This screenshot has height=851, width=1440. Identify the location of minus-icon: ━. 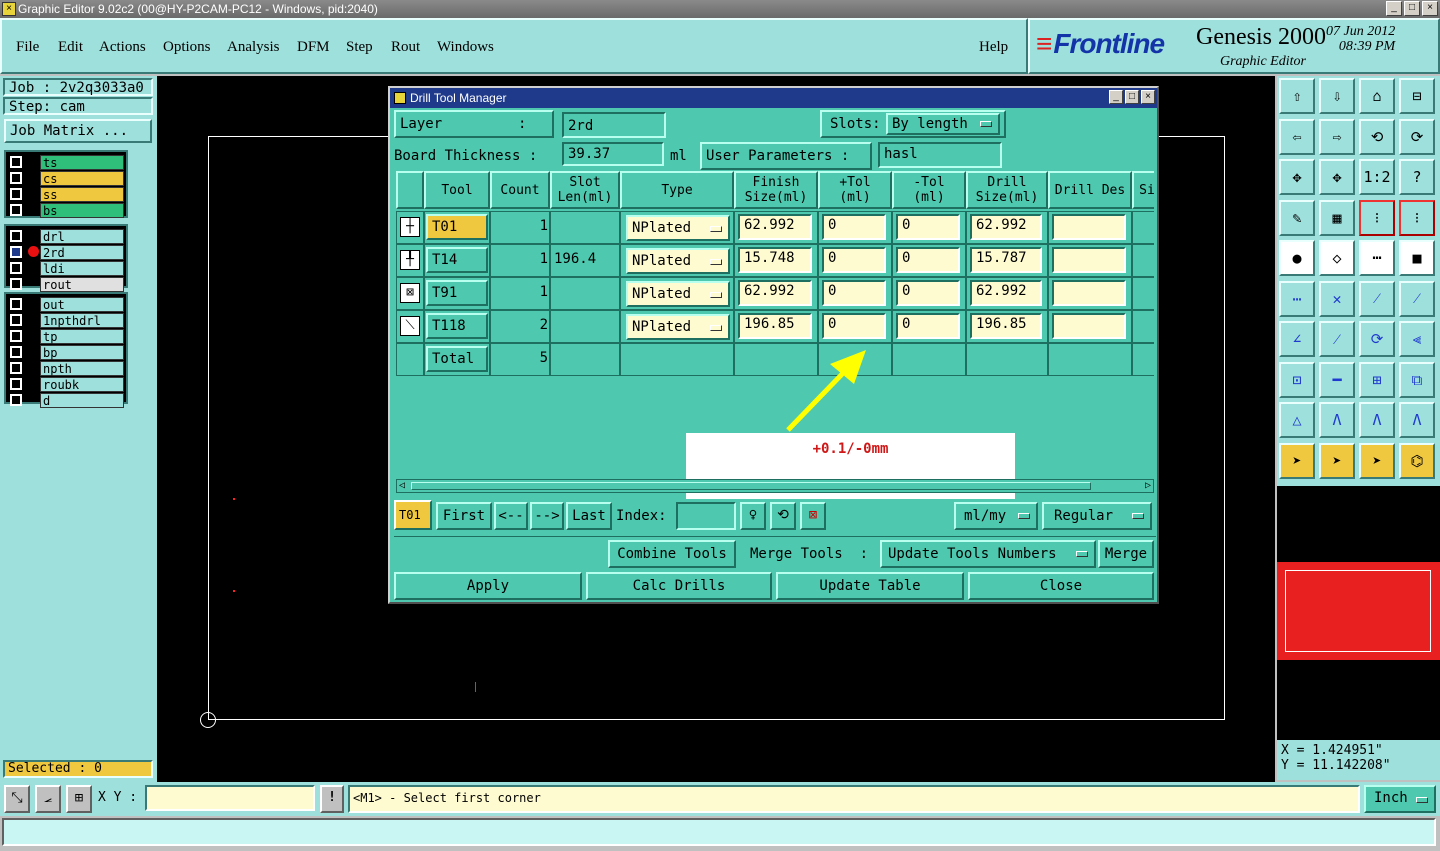
(1337, 379).